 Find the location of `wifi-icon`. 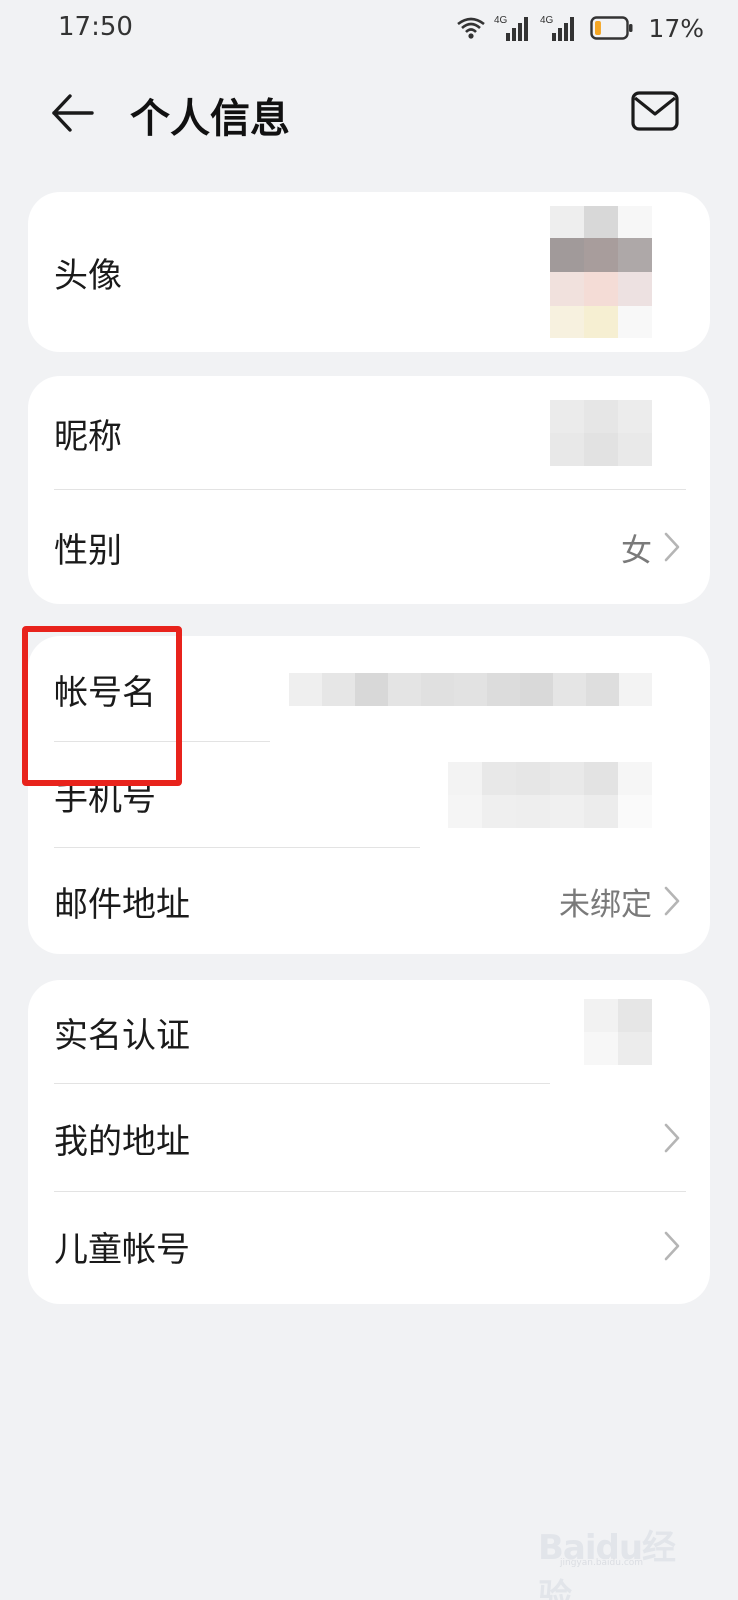

wifi-icon is located at coordinates (471, 28).